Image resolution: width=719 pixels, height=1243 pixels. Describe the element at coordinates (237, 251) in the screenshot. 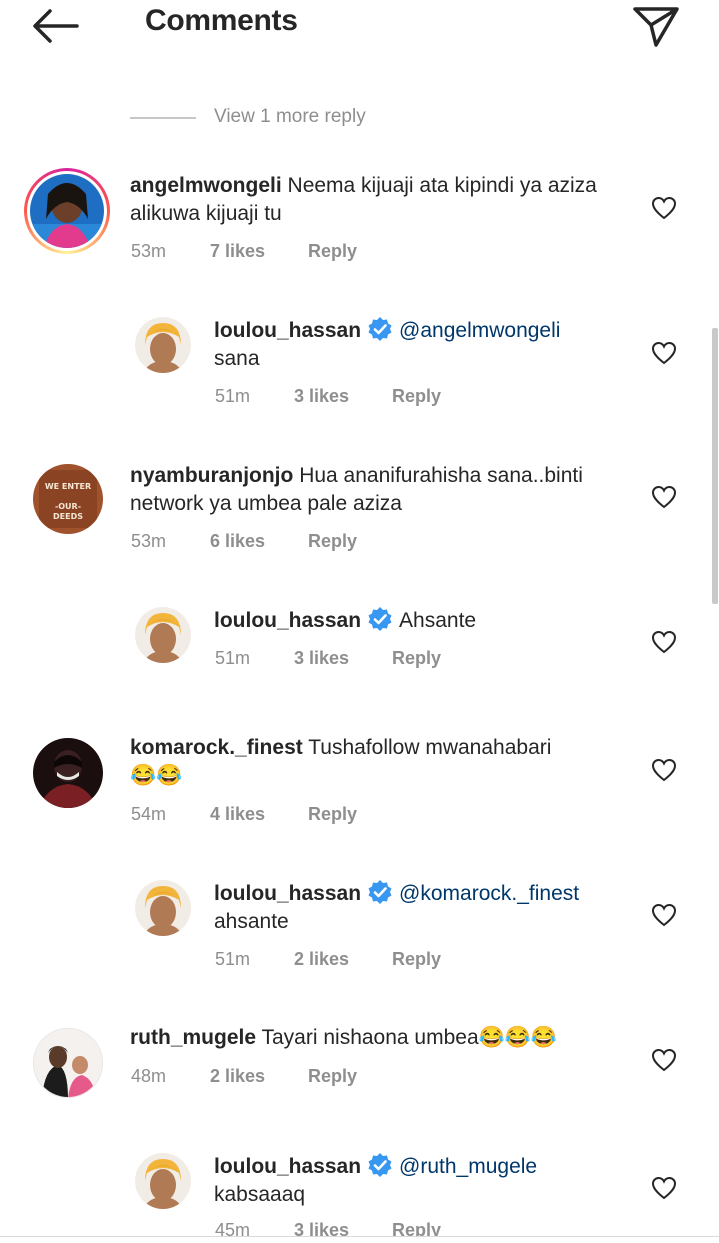

I see `comment-likes: 7 likes` at that location.